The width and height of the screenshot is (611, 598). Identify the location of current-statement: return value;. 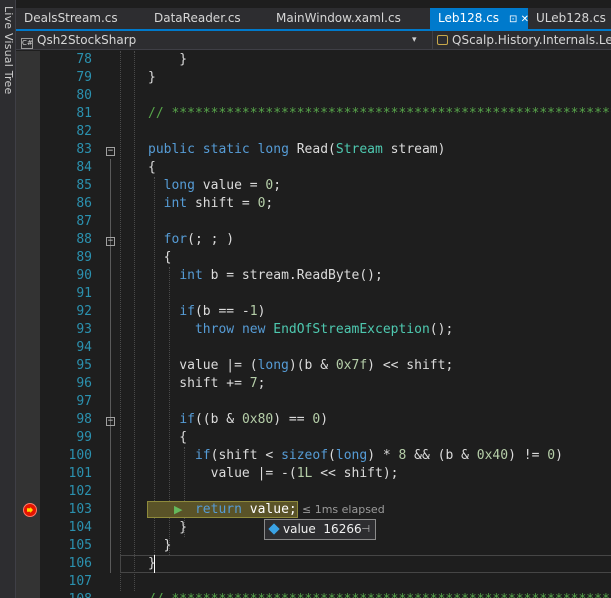
(222, 510).